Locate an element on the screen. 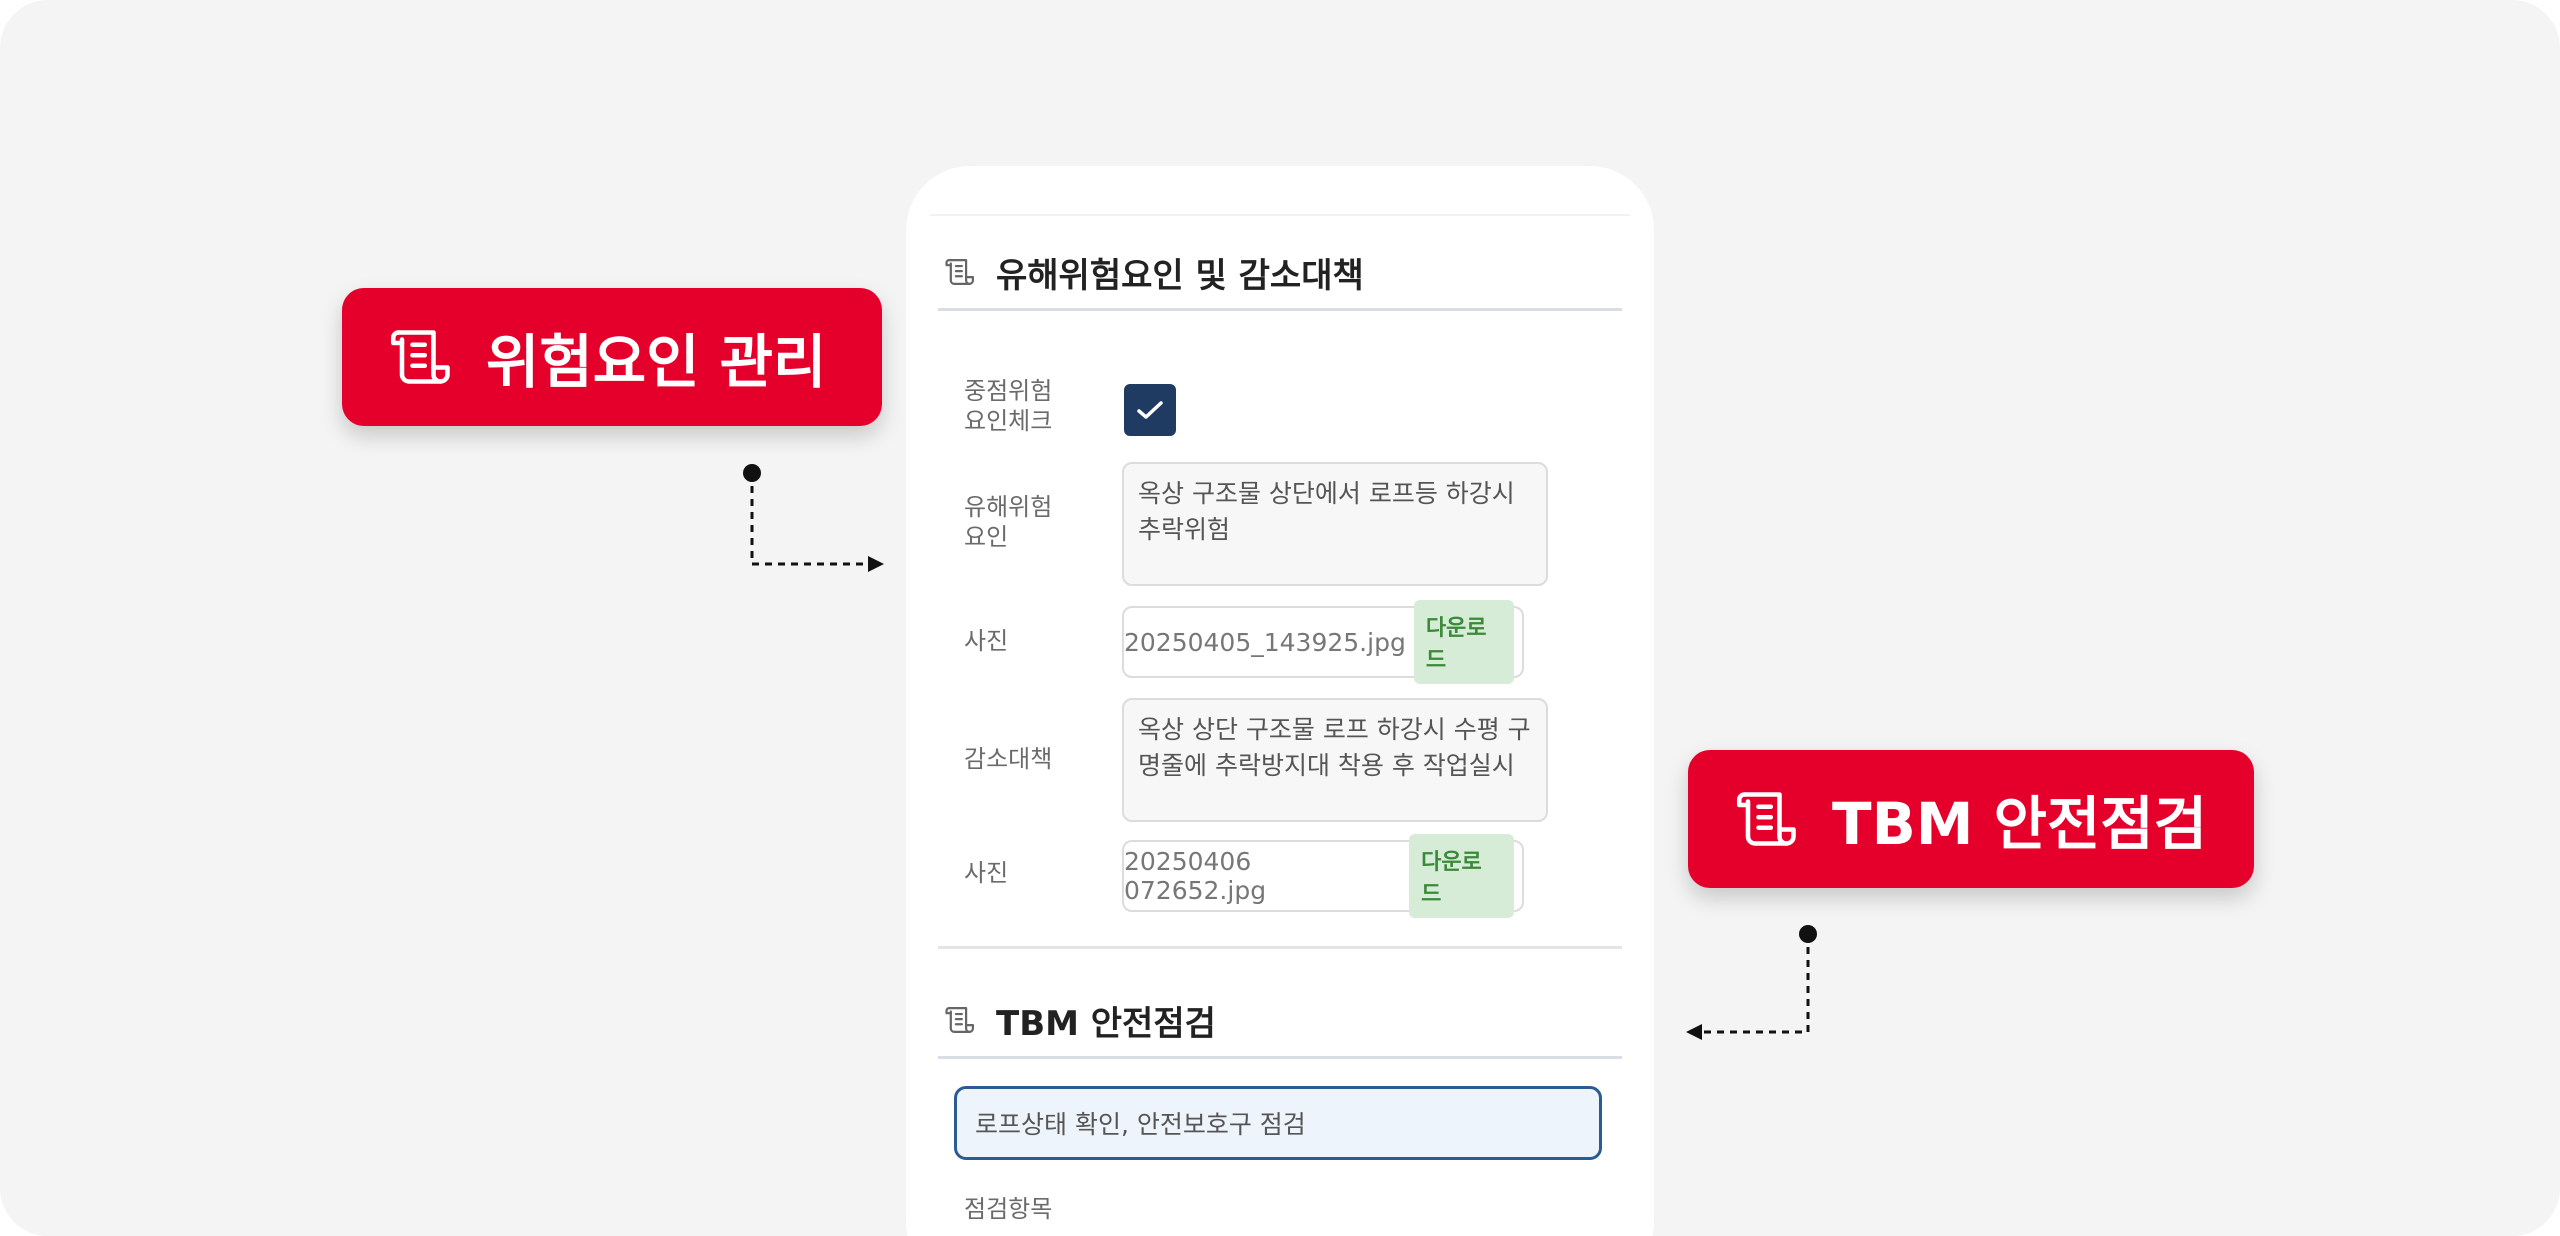 Image resolution: width=2560 pixels, height=1236 pixels. reduction-measure-textarea: 옥상 상단 구조물 로프 하강시 수평 구명줄에 추락방지대 착용 후 작업실시 is located at coordinates (1335, 760).